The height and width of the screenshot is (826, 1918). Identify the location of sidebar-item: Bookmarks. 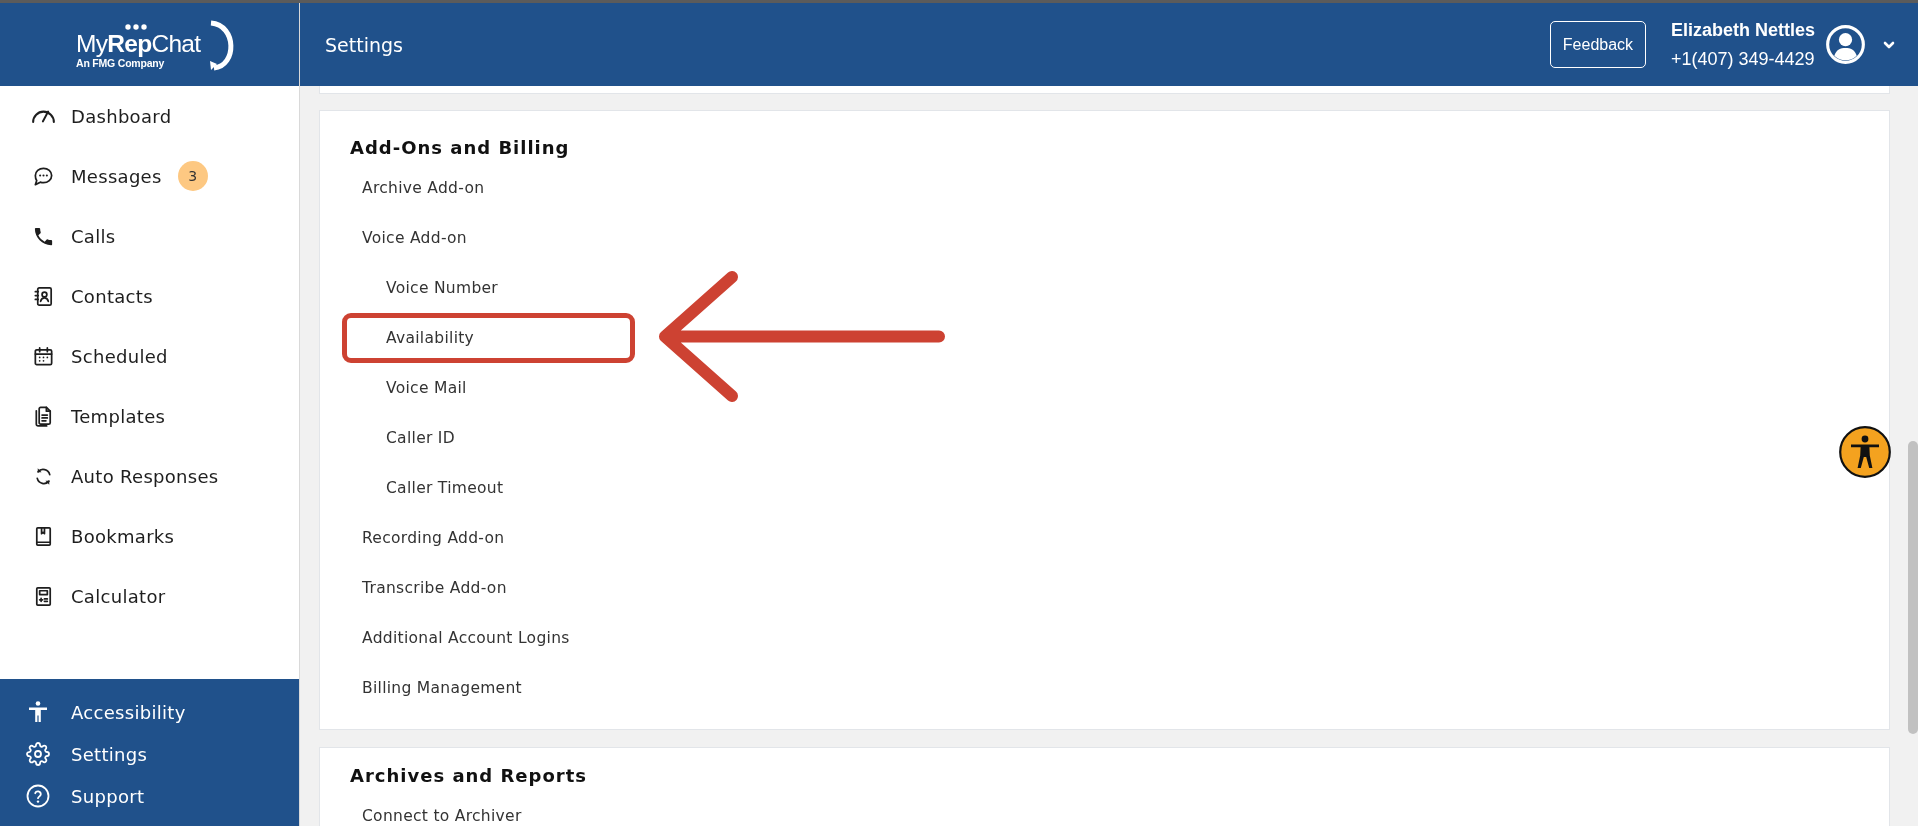
(149, 536).